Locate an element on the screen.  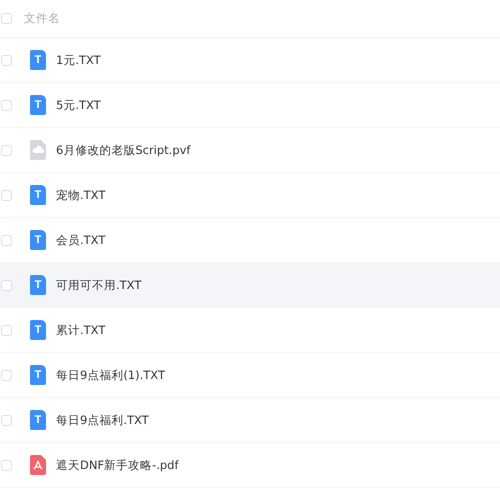
column-header: 文件名 is located at coordinates (42, 18).